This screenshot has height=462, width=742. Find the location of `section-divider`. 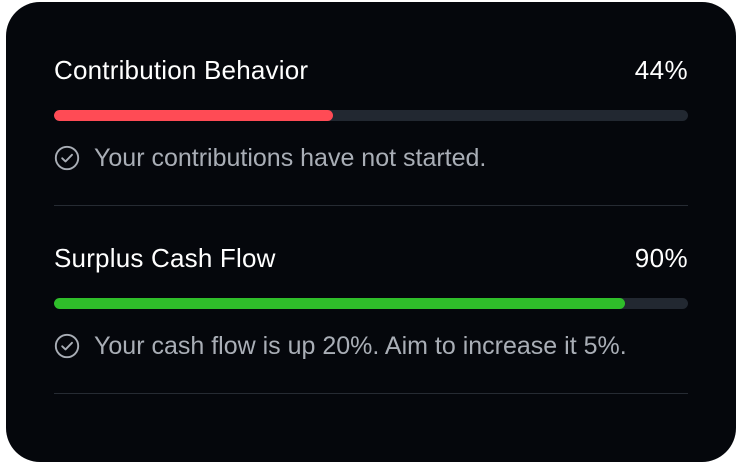

section-divider is located at coordinates (371, 393).